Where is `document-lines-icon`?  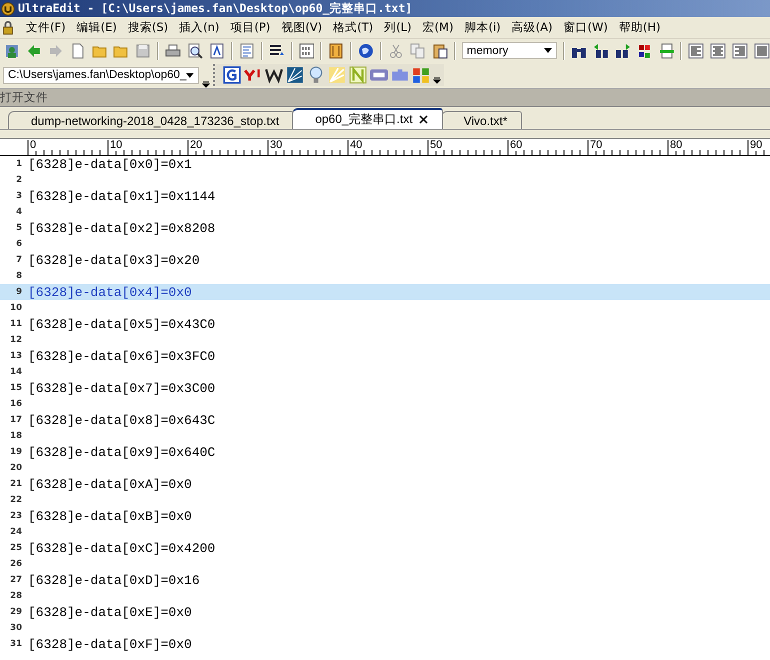 document-lines-icon is located at coordinates (246, 50).